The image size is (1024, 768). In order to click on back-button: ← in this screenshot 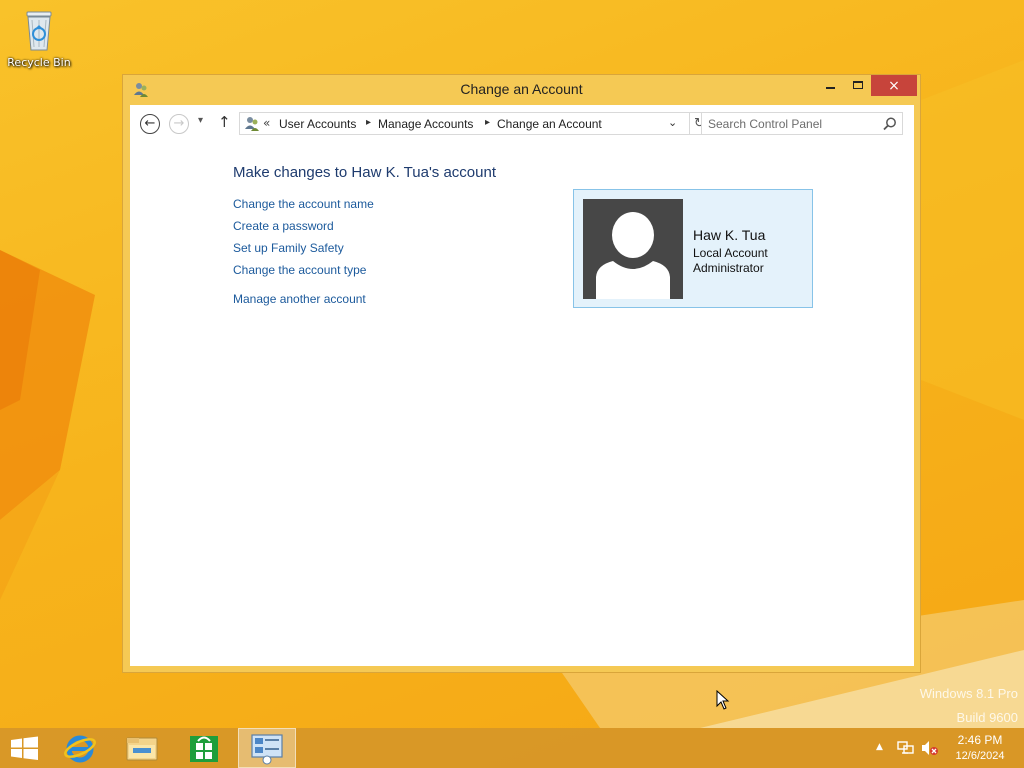, I will do `click(150, 124)`.